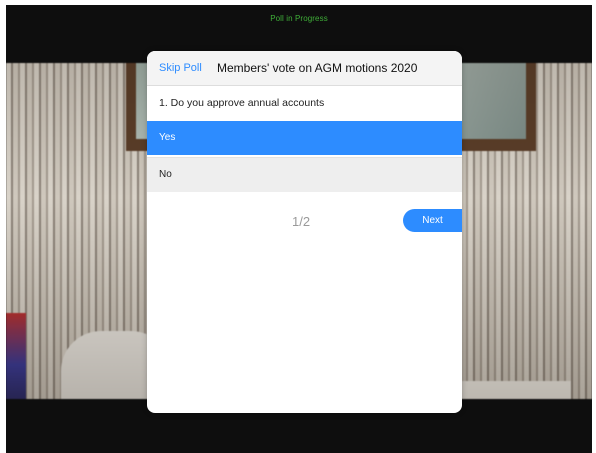  I want to click on poll-question: 1. Do you approve annual accounts, so click(304, 103).